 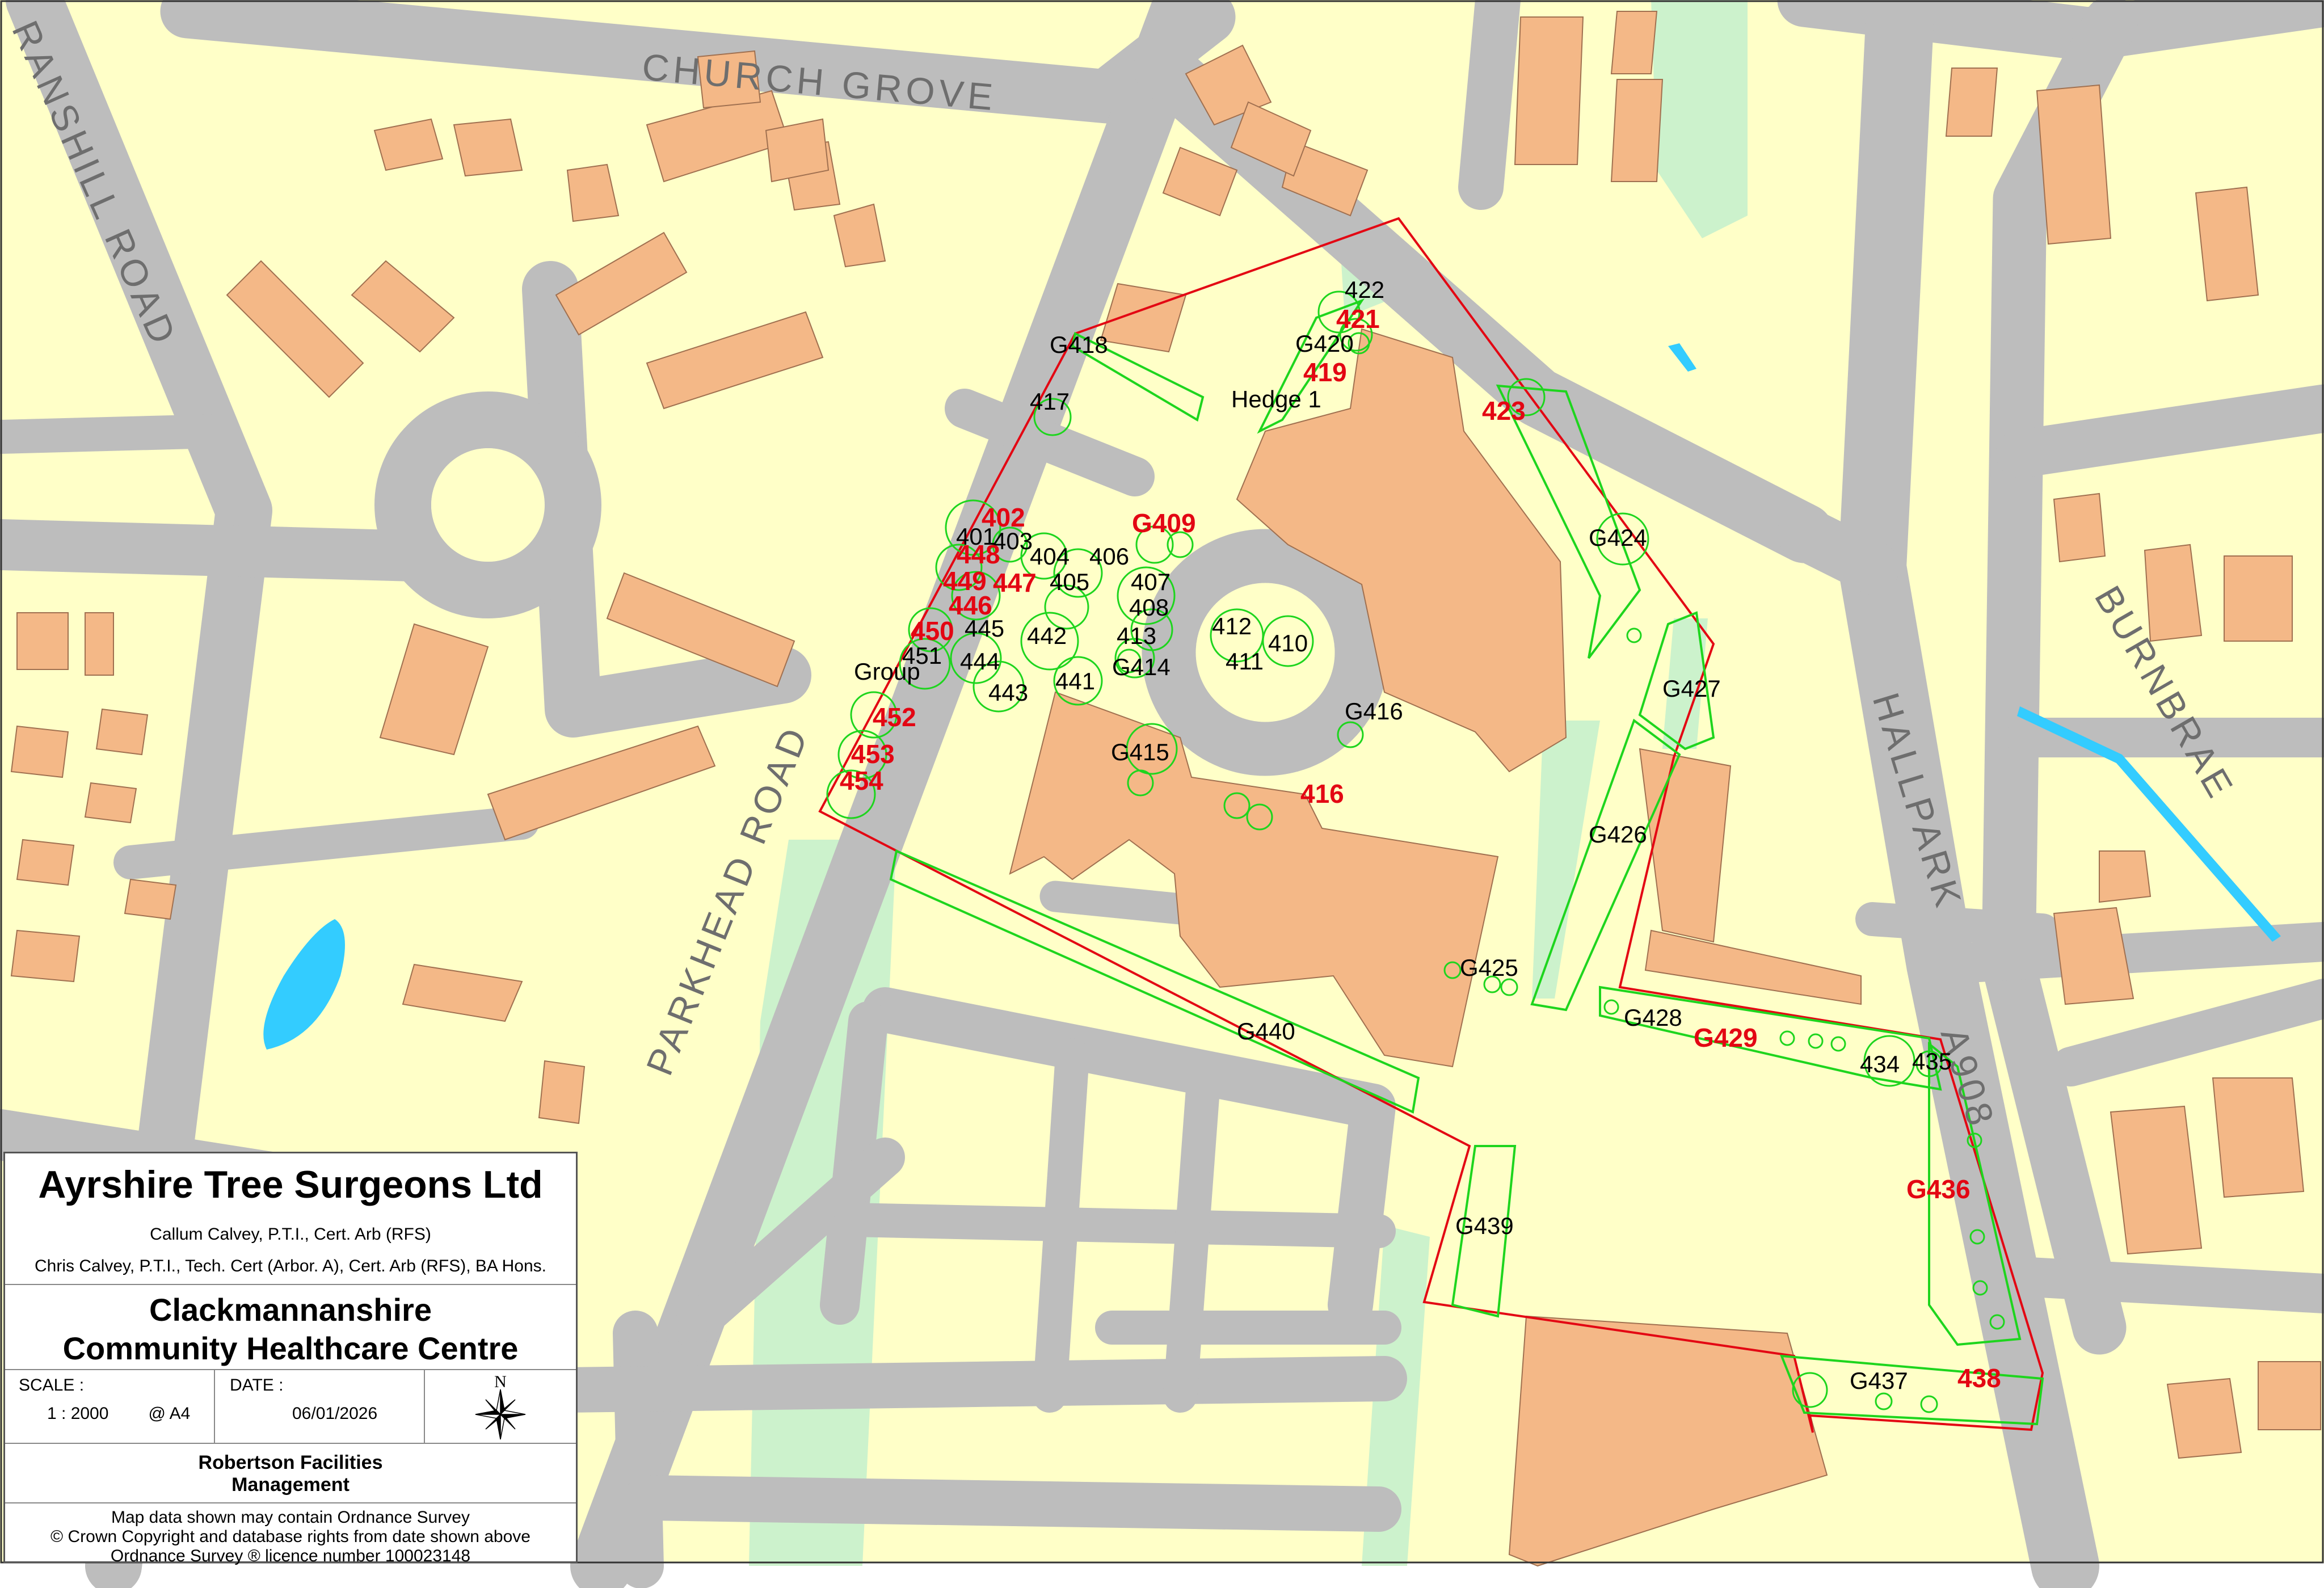 I want to click on tree-label: 405, so click(x=1069, y=581).